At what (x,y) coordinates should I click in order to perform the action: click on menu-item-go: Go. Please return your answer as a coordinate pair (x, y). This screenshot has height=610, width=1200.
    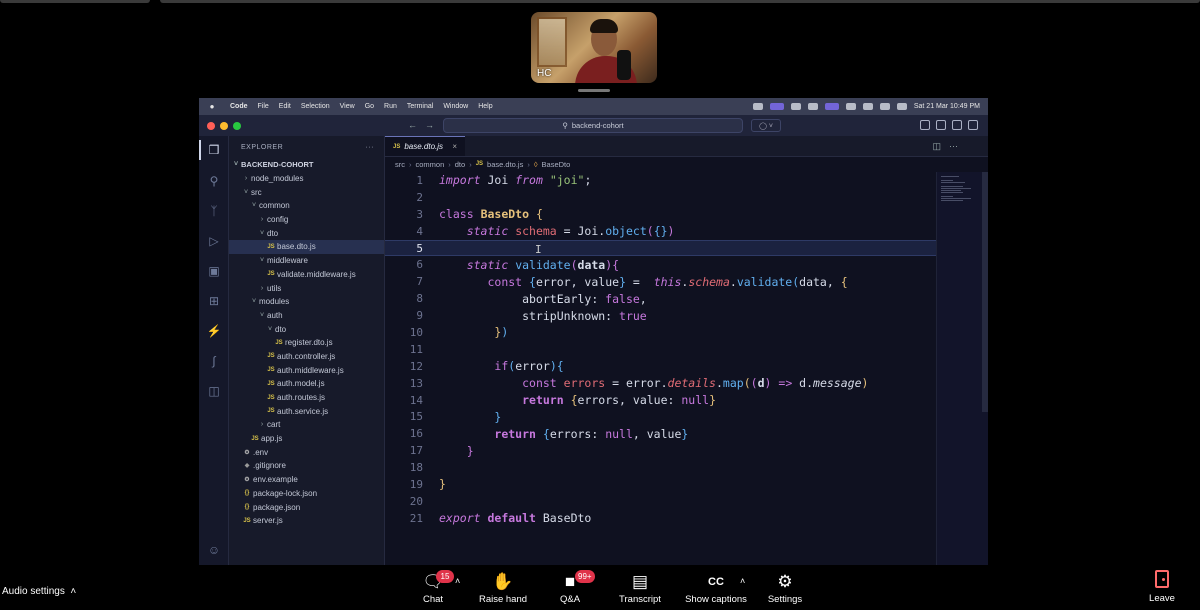
    Looking at the image, I should click on (369, 106).